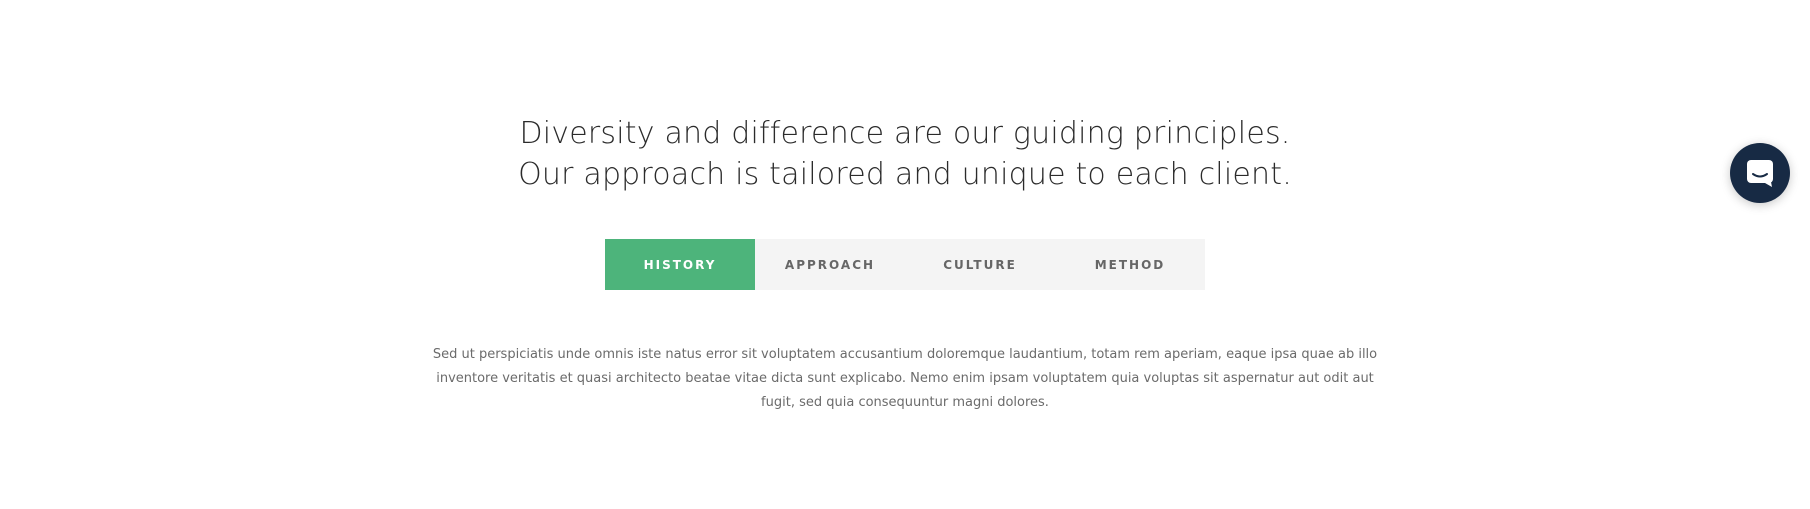 The height and width of the screenshot is (509, 1810). Describe the element at coordinates (1130, 264) in the screenshot. I see `tab-method: METHOD` at that location.